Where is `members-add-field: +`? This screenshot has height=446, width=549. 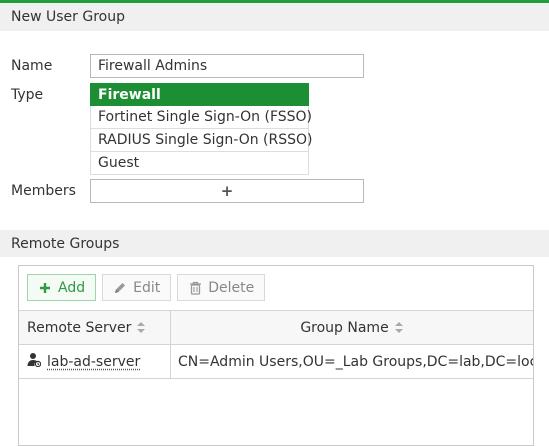
members-add-field: + is located at coordinates (227, 191).